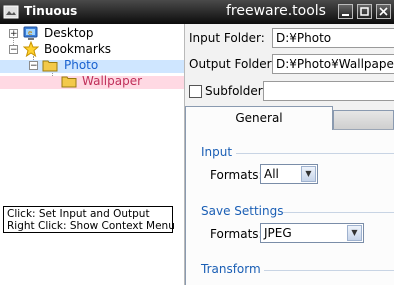 This screenshot has height=285, width=394. I want to click on tree-item-bookmarks: − Bookmarks, so click(92, 49).